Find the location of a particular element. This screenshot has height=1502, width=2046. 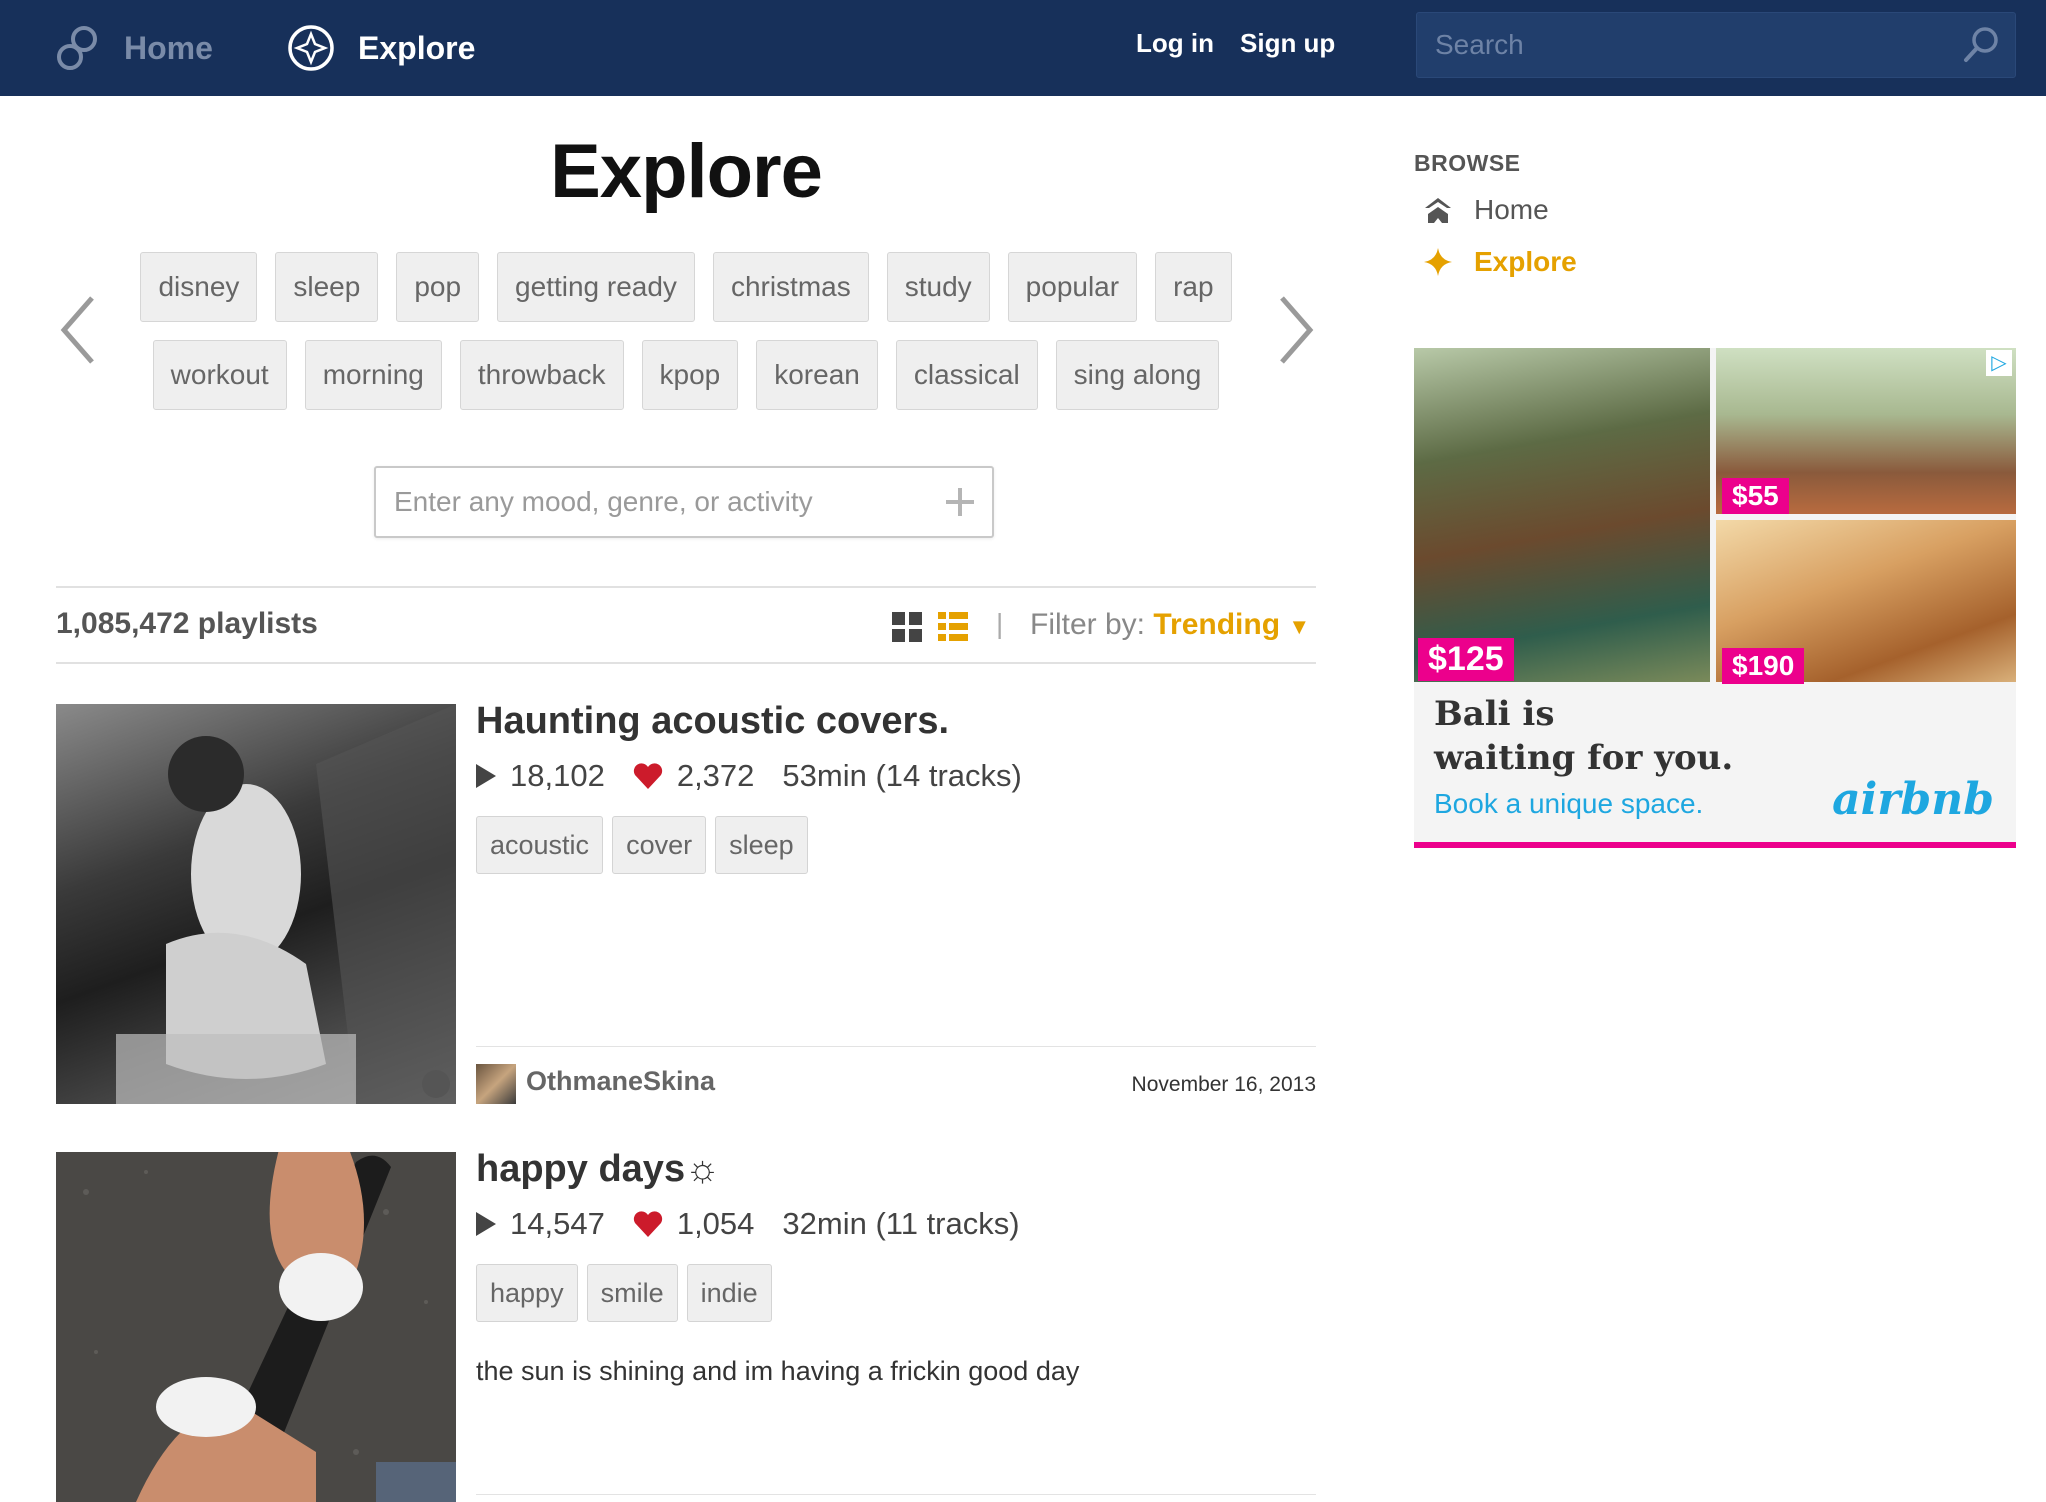

price-badge: $190 is located at coordinates (1763, 666).